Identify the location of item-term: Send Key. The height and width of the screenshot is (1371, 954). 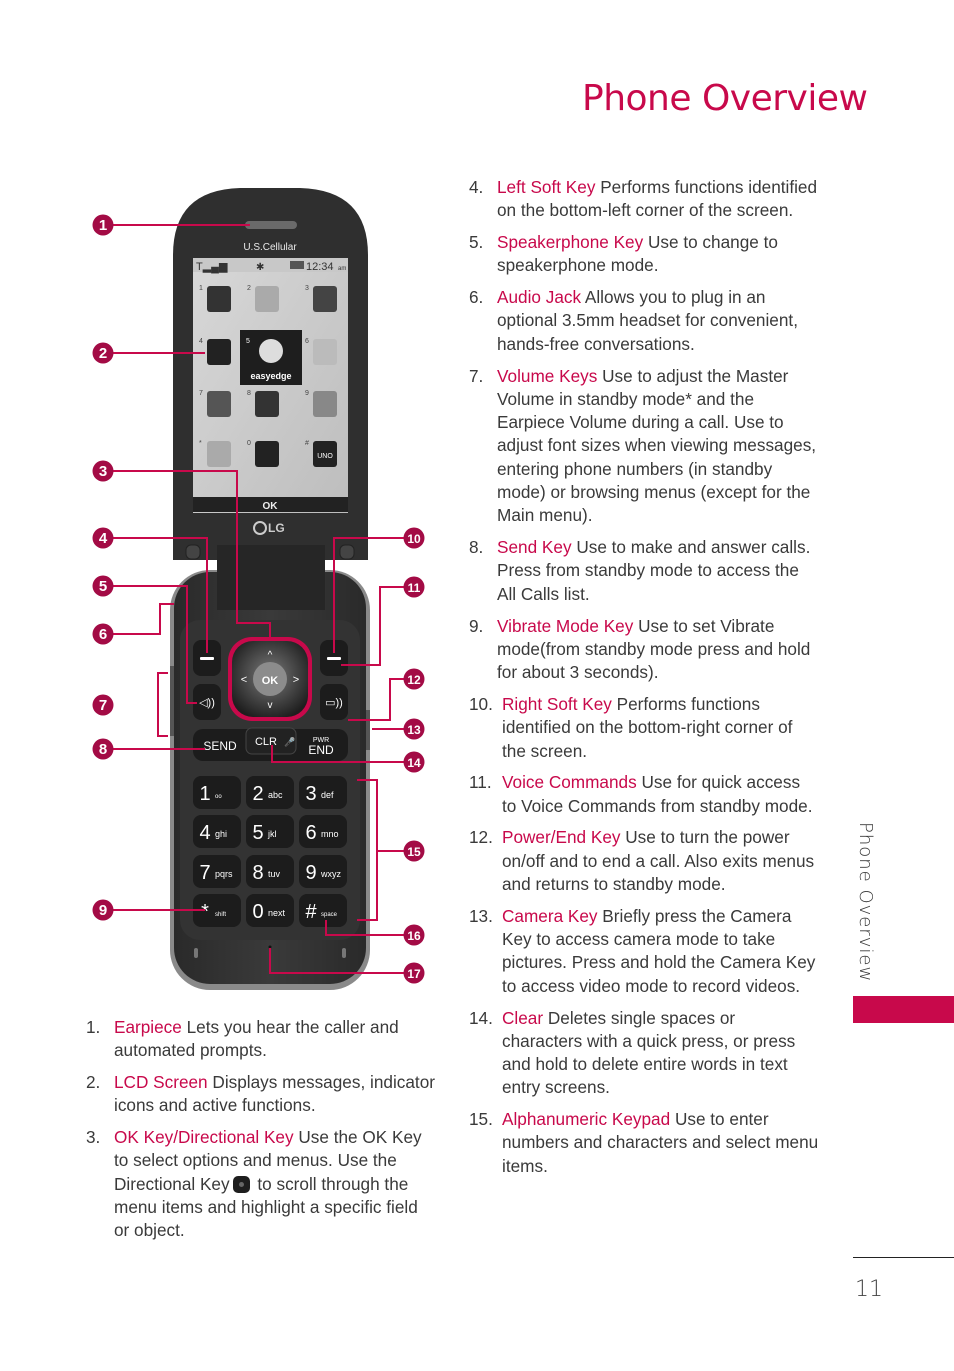
(534, 547).